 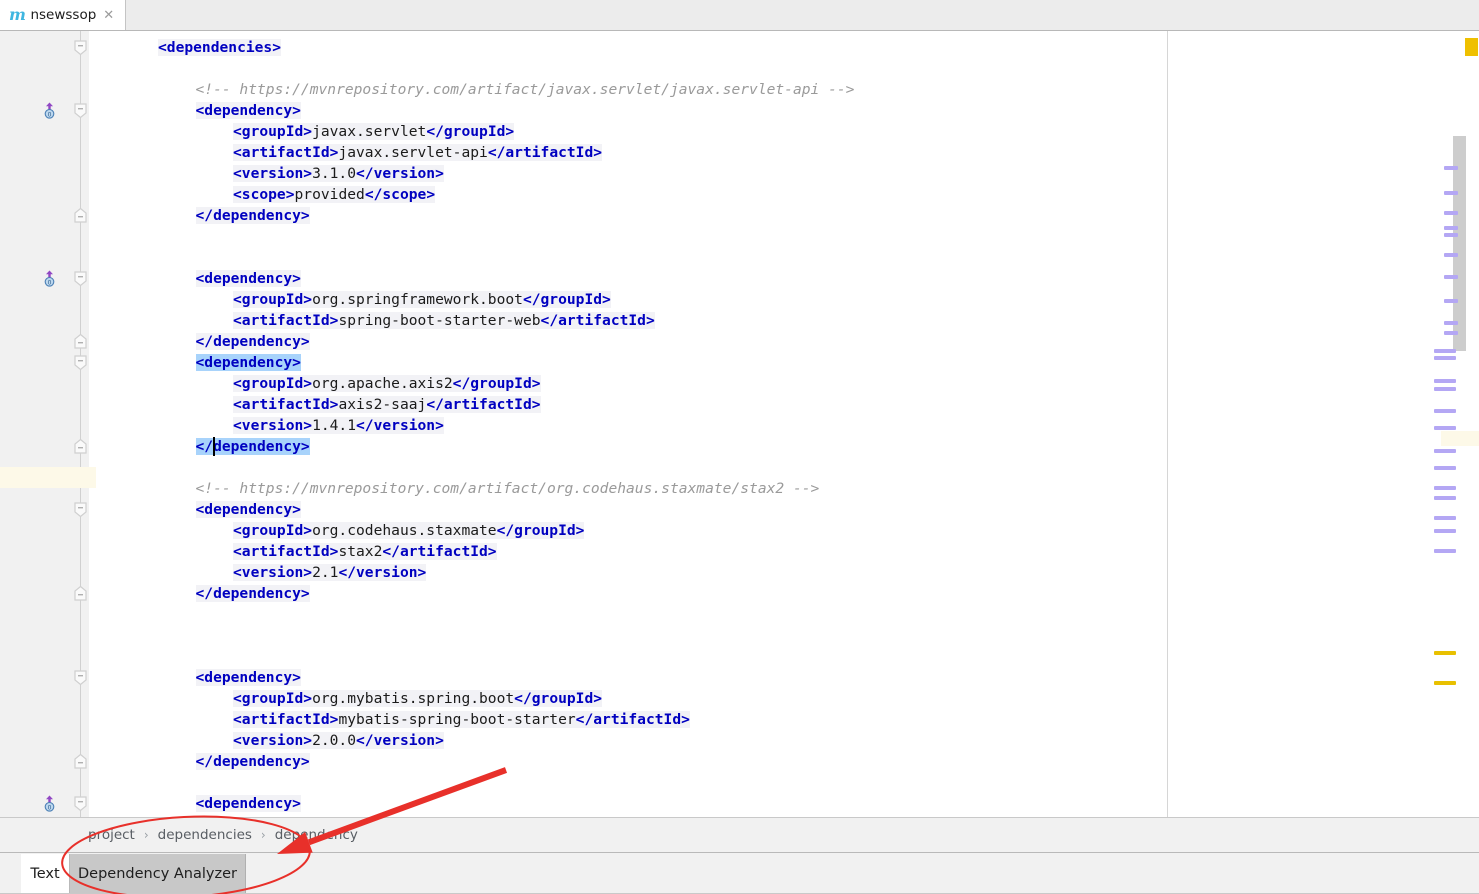 What do you see at coordinates (768, 740) in the screenshot?
I see `code-line: <version>2.0.0</version>` at bounding box center [768, 740].